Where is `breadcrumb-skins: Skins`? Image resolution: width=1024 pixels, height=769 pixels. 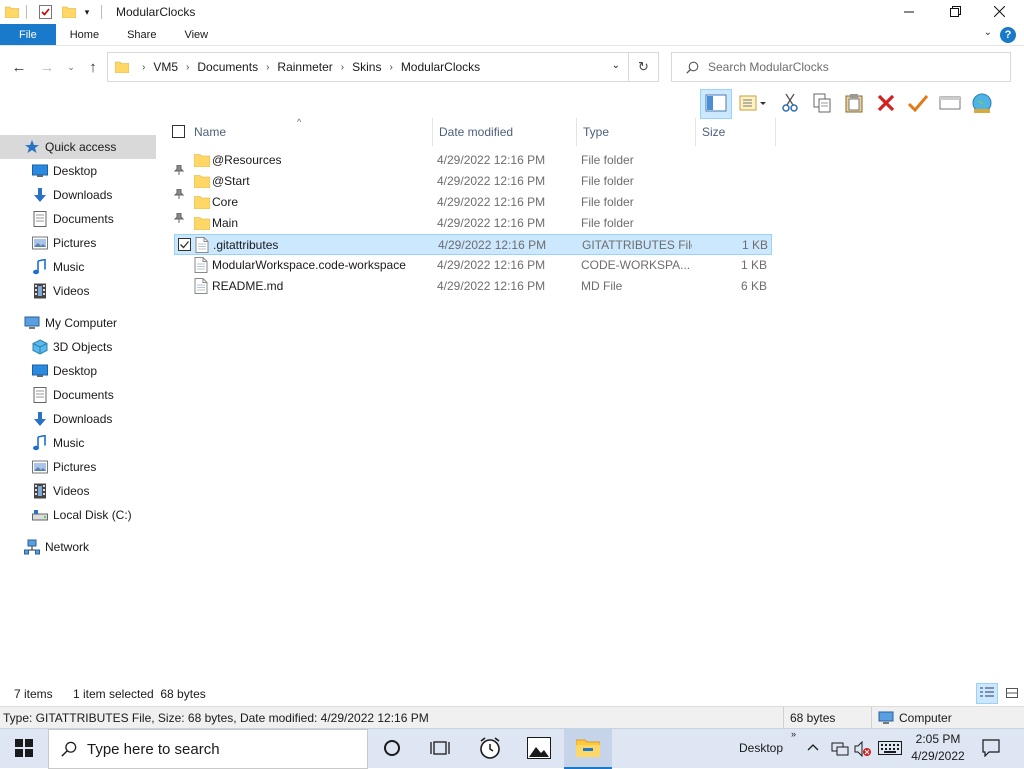
breadcrumb-skins: Skins is located at coordinates (366, 67).